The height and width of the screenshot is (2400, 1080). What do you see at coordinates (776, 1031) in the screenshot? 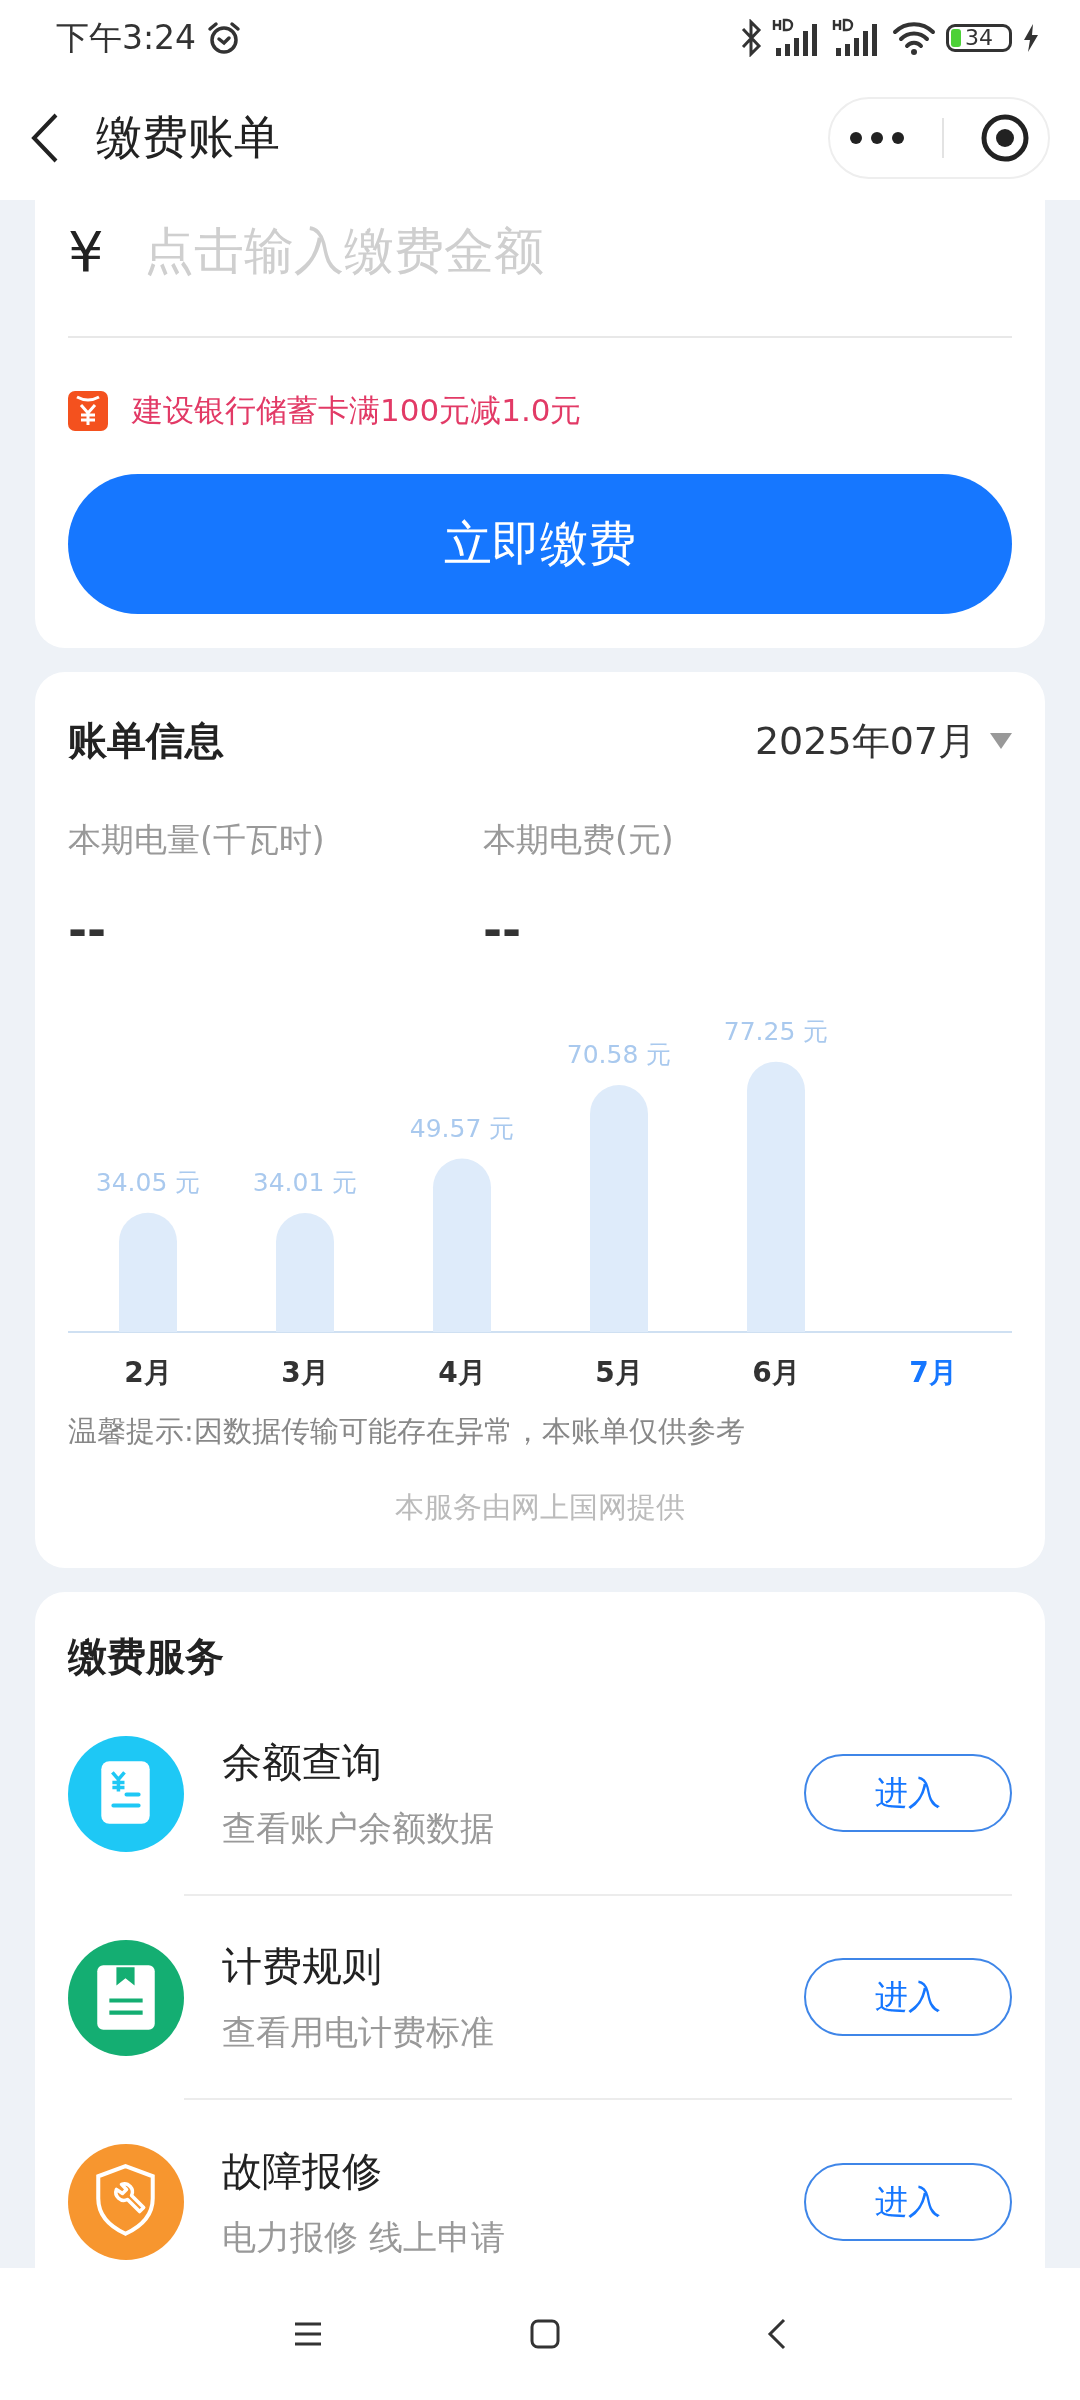
I see `value-label: 77.25 元` at bounding box center [776, 1031].